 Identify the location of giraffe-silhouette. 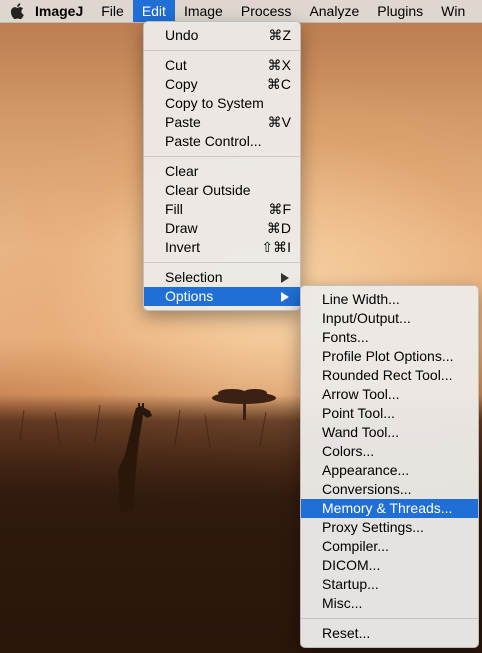
(135, 457).